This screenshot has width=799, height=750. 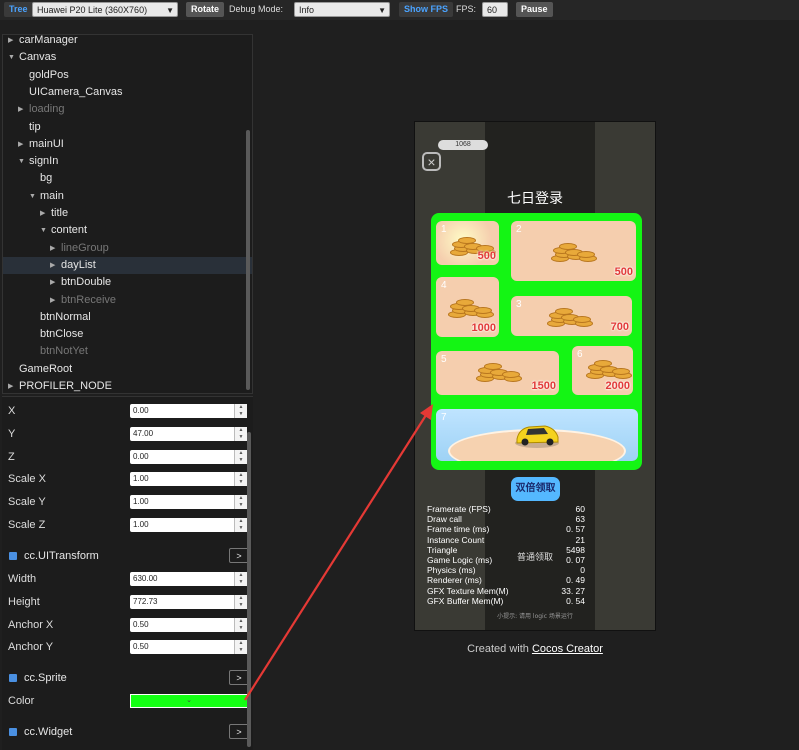 What do you see at coordinates (127, 92) in the screenshot?
I see `tree-item: UICamera_Canvas` at bounding box center [127, 92].